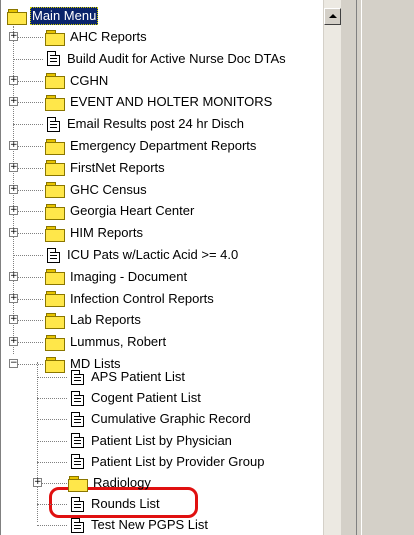 This screenshot has width=414, height=535. I want to click on tree-item-label: Lummus, Robert, so click(118, 342).